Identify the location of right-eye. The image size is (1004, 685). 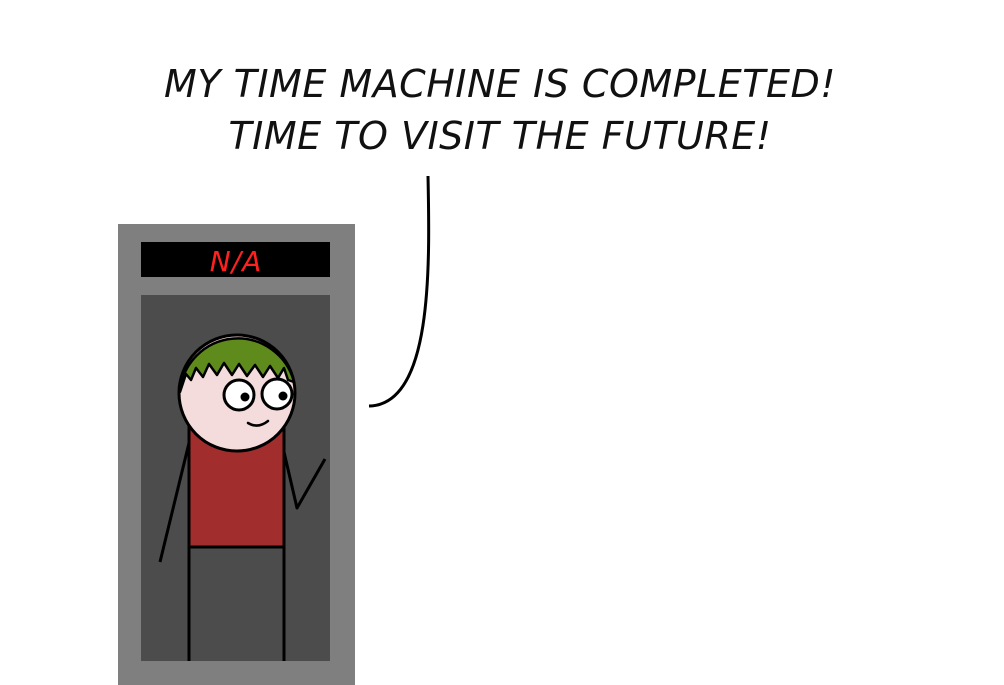
(277, 394).